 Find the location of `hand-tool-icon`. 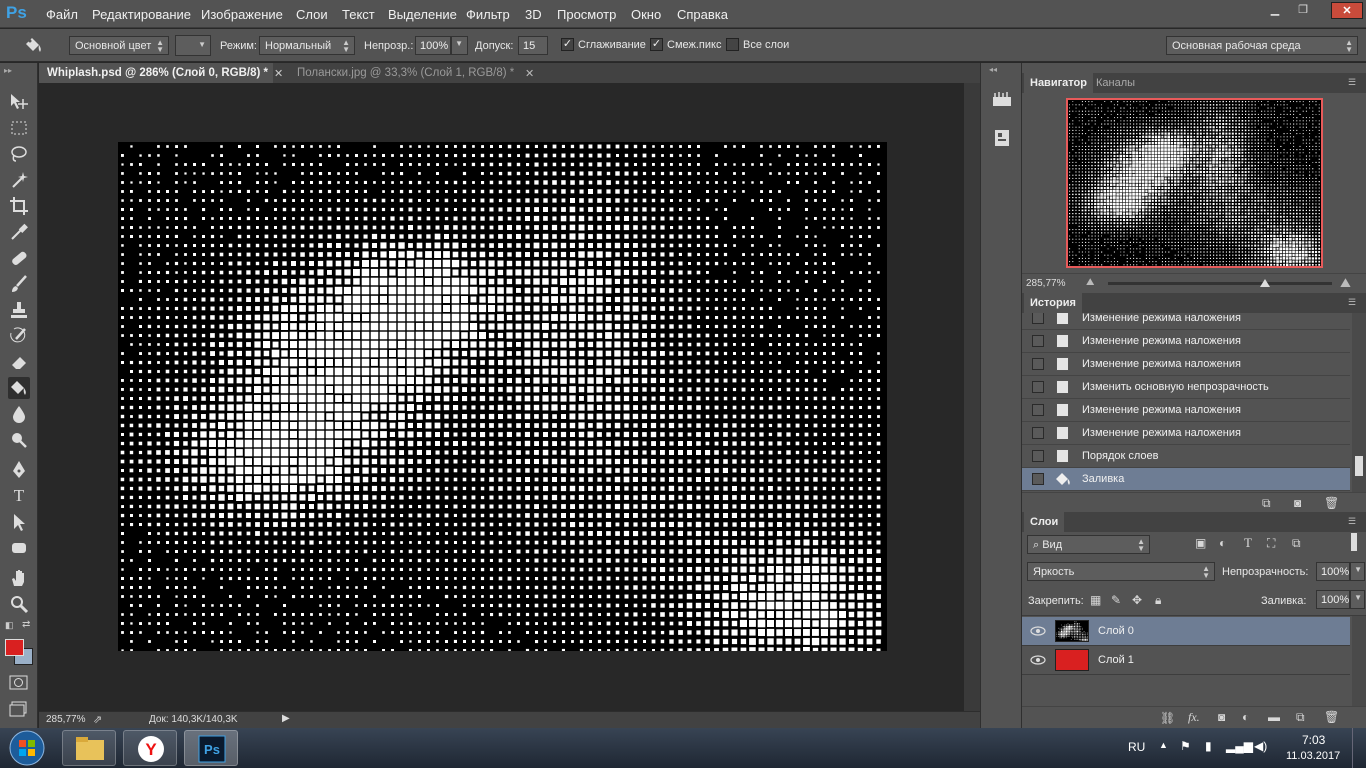

hand-tool-icon is located at coordinates (19, 578).